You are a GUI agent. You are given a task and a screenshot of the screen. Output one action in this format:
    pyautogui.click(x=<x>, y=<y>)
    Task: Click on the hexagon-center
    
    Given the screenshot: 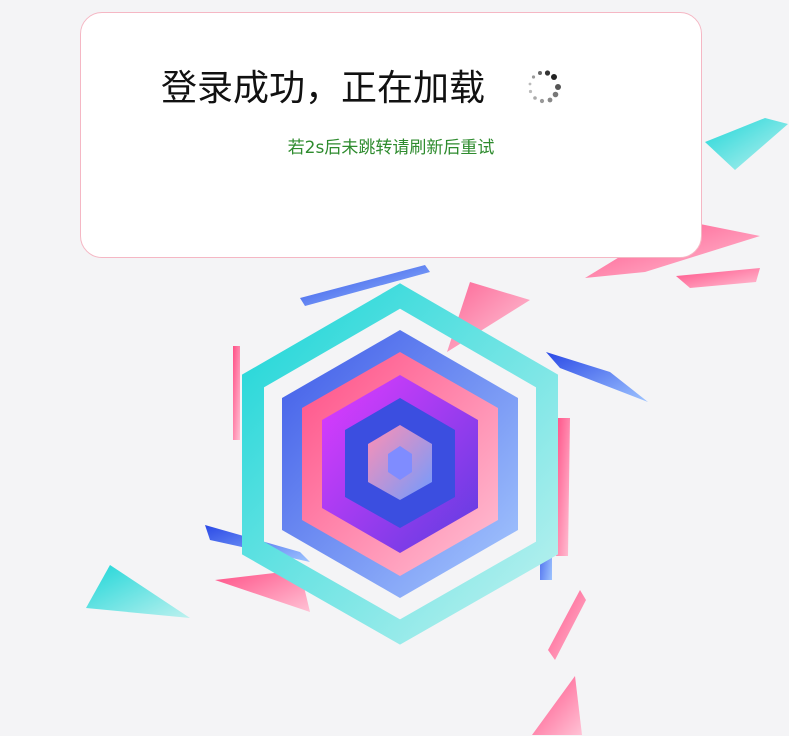 What is the action you would take?
    pyautogui.click(x=400, y=463)
    